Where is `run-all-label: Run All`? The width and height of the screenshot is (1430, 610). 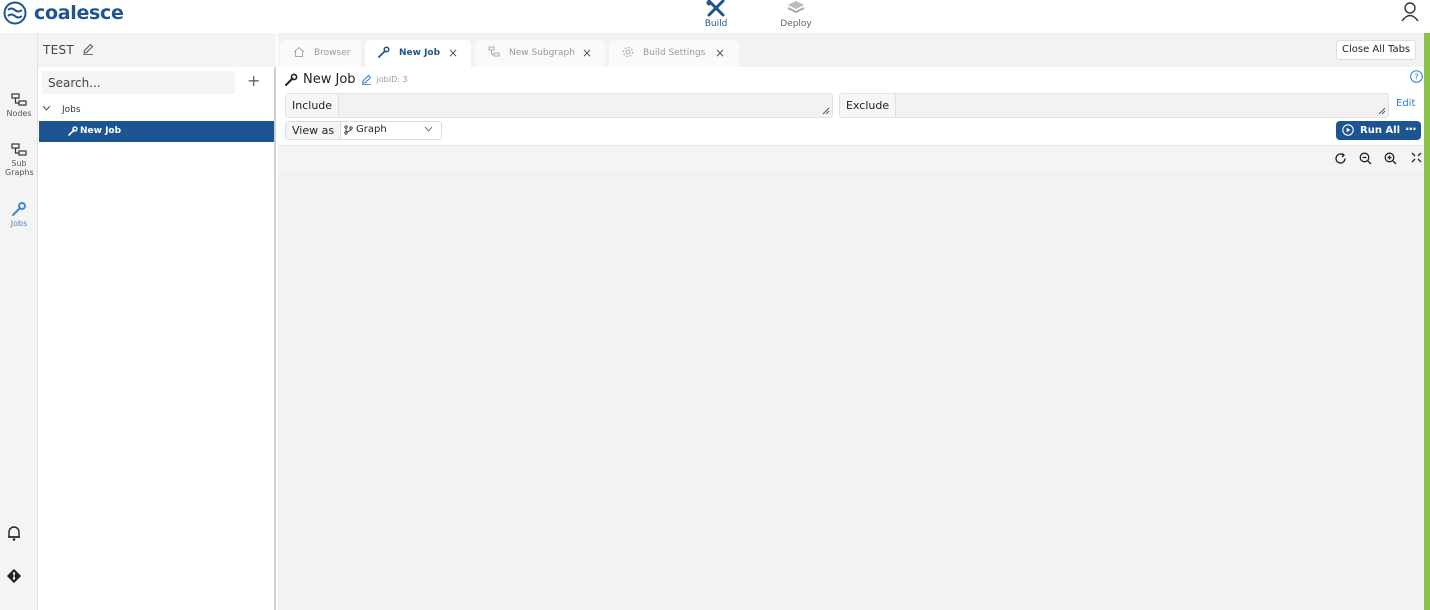
run-all-label: Run All is located at coordinates (1380, 130).